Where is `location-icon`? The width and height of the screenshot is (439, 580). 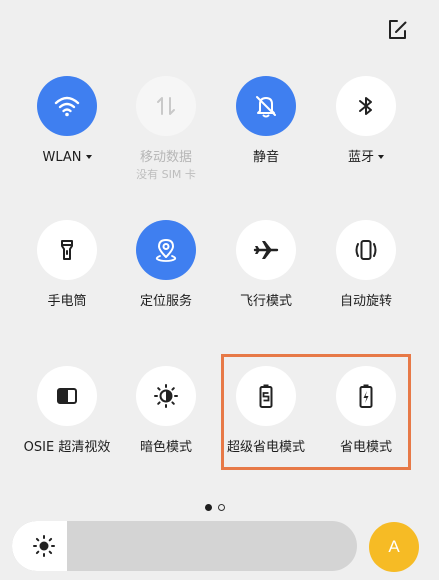
location-icon is located at coordinates (166, 250).